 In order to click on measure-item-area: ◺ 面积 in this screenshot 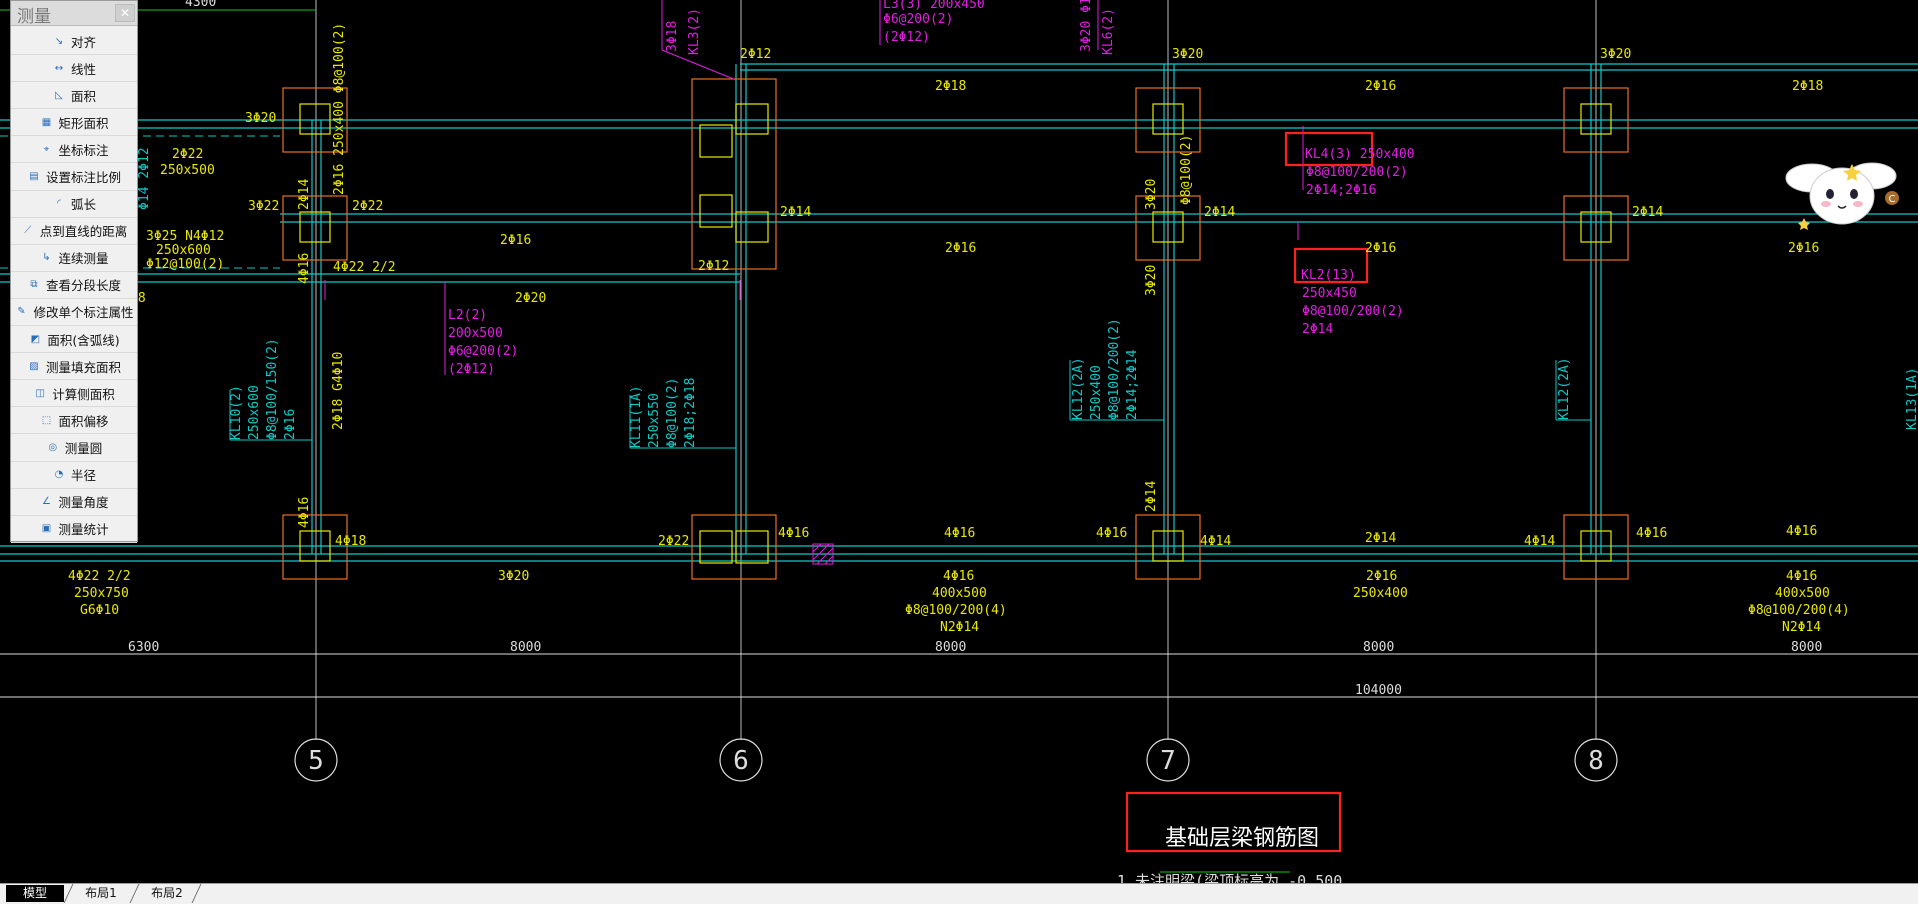, I will do `click(74, 96)`.